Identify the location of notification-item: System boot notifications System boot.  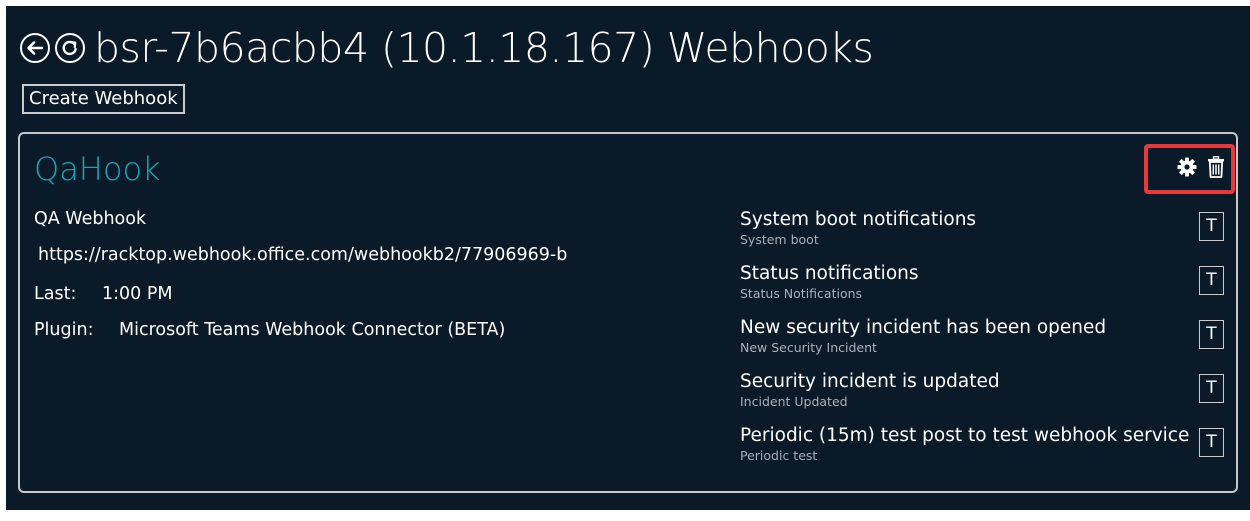
(975, 230).